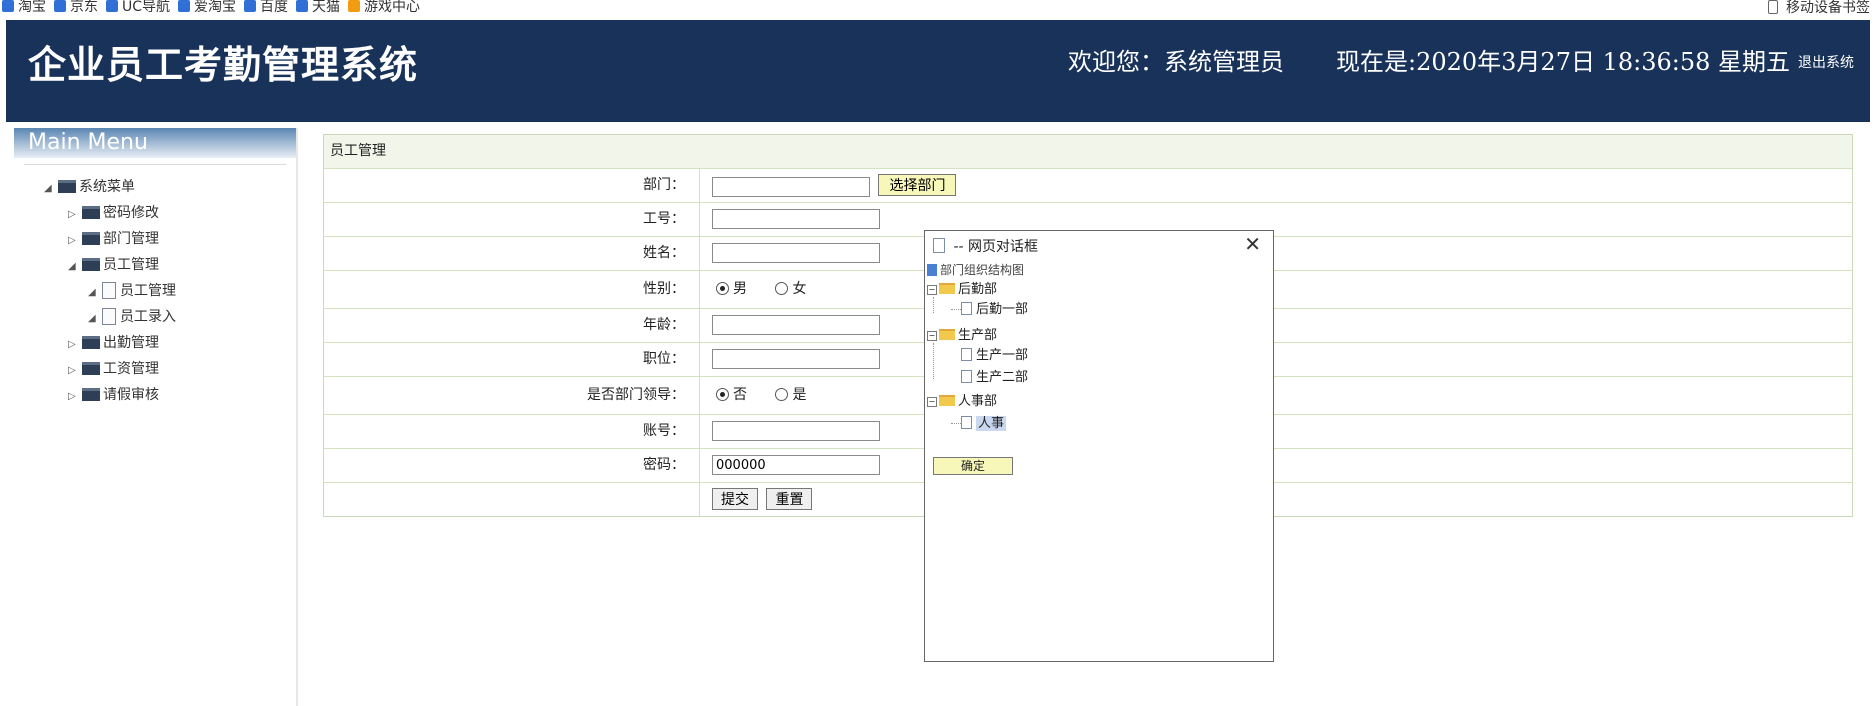  I want to click on menu-divider, so click(155, 164).